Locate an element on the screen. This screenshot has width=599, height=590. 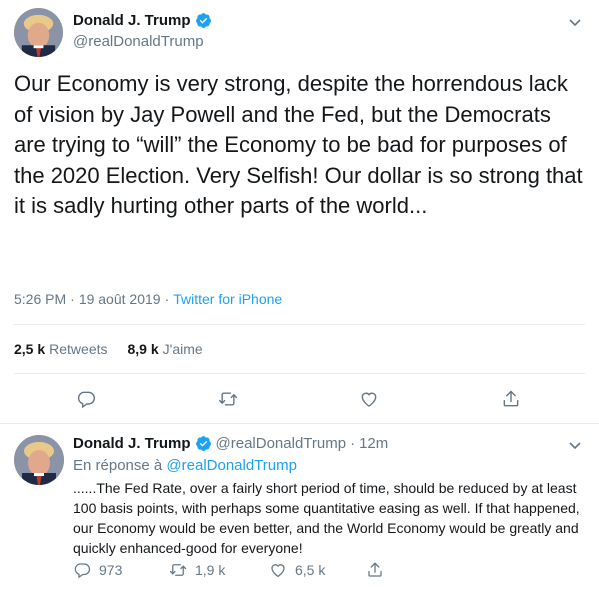
likes-count: 6,5 k is located at coordinates (310, 570).